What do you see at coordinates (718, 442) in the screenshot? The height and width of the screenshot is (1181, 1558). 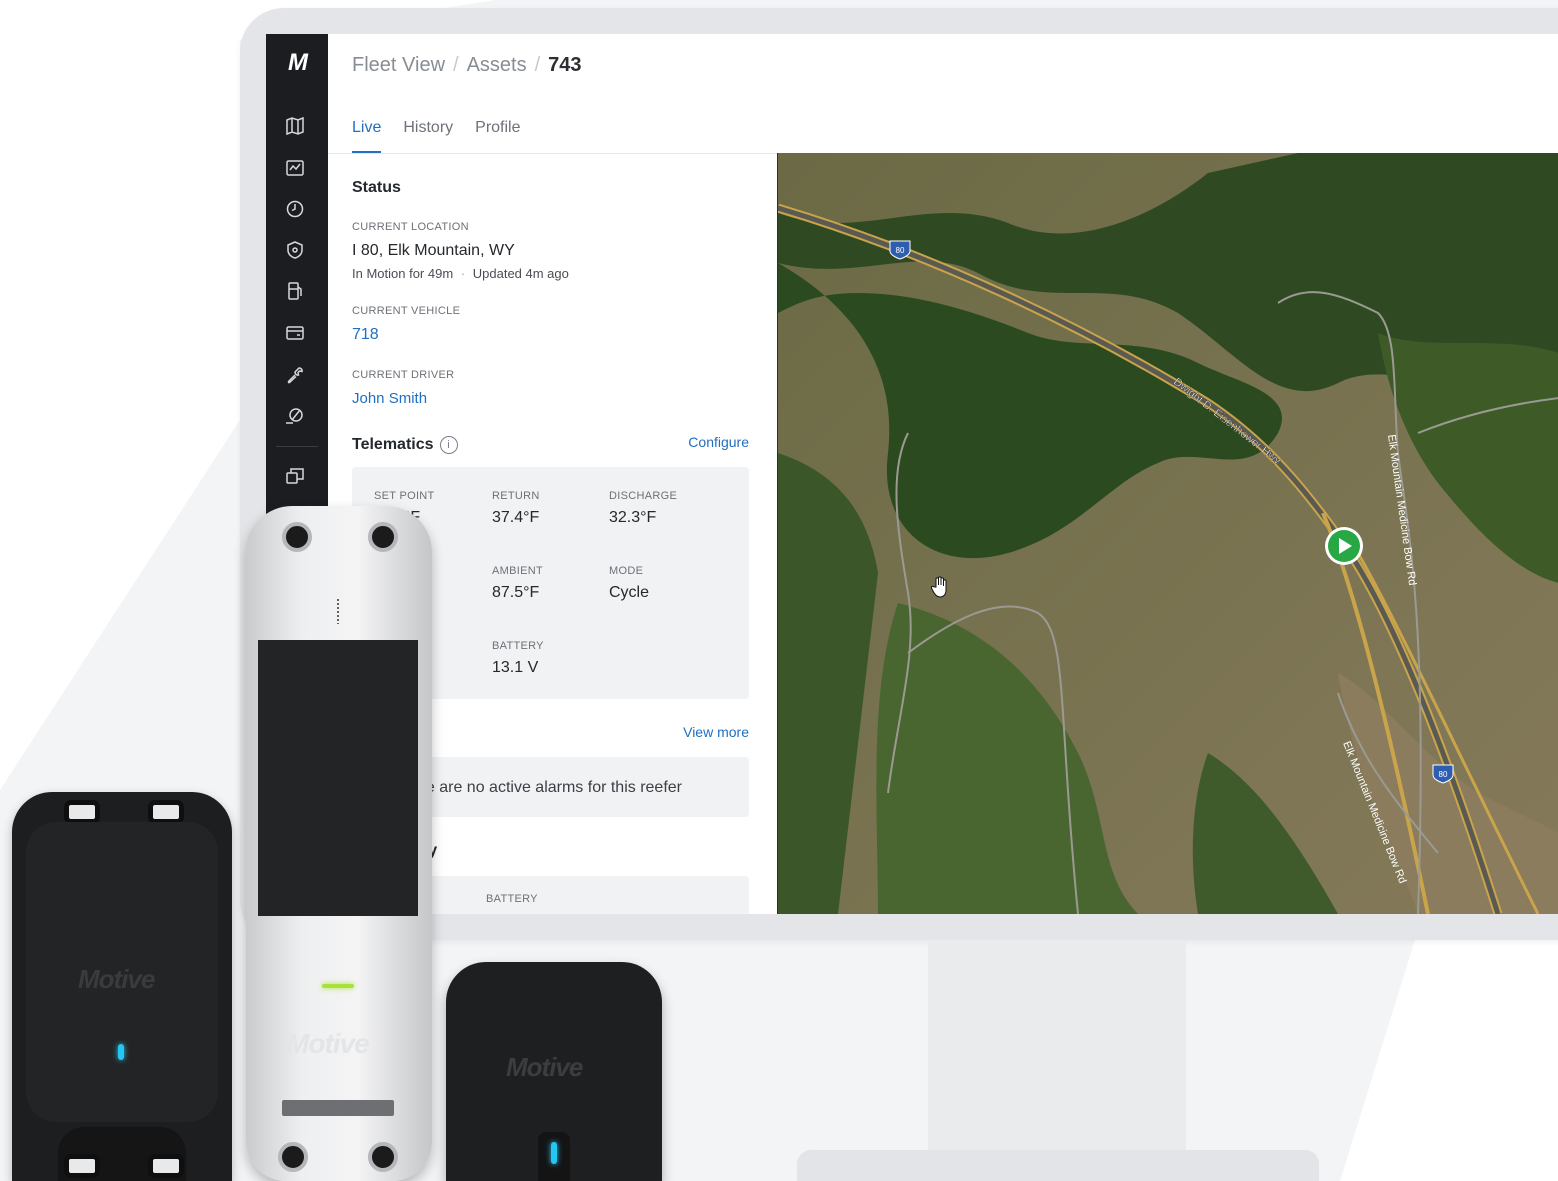 I see `configure-link: Configure` at bounding box center [718, 442].